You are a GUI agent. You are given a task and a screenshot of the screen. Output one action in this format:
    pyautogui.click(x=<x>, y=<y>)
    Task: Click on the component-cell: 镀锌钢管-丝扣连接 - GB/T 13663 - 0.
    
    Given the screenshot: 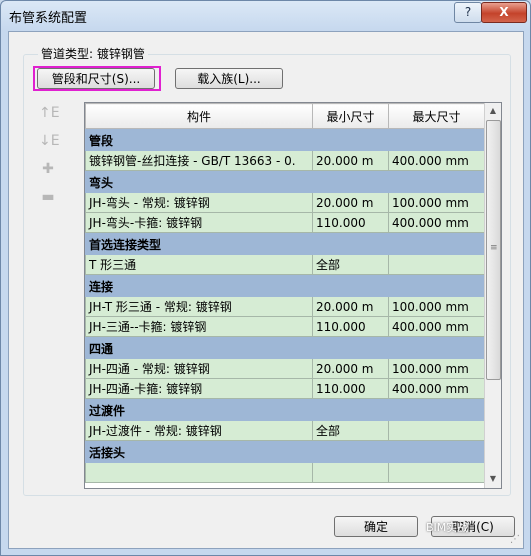 What is the action you would take?
    pyautogui.click(x=199, y=160)
    